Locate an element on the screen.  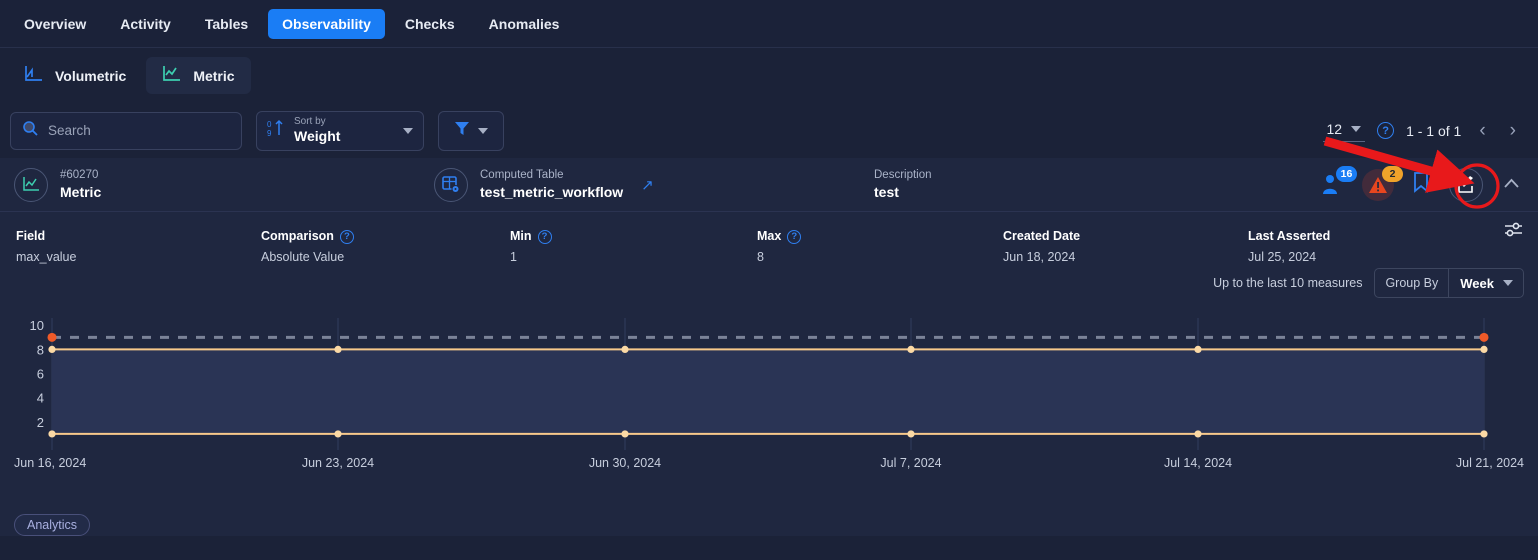
sub-tab-metric: Metric is located at coordinates (198, 75).